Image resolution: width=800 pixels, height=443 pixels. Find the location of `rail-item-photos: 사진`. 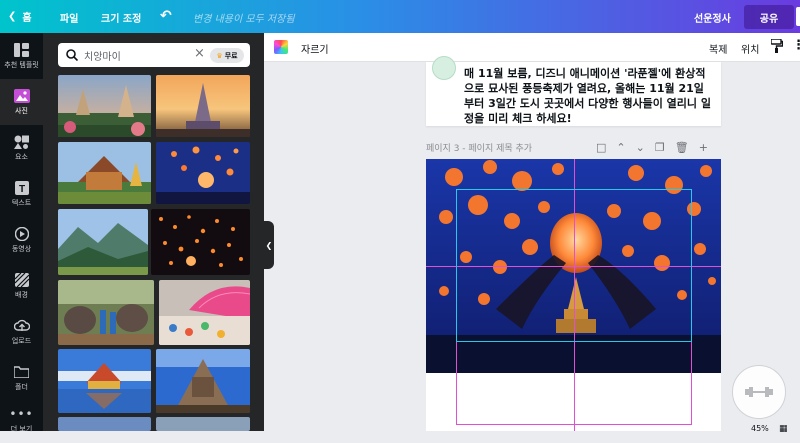

rail-item-photos: 사진 is located at coordinates (21, 102).